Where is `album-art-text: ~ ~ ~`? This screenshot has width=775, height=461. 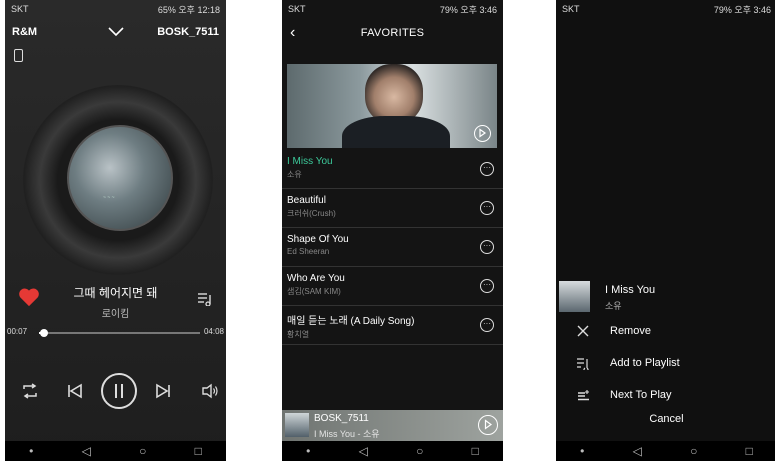 album-art-text: ~ ~ ~ is located at coordinates (109, 198).